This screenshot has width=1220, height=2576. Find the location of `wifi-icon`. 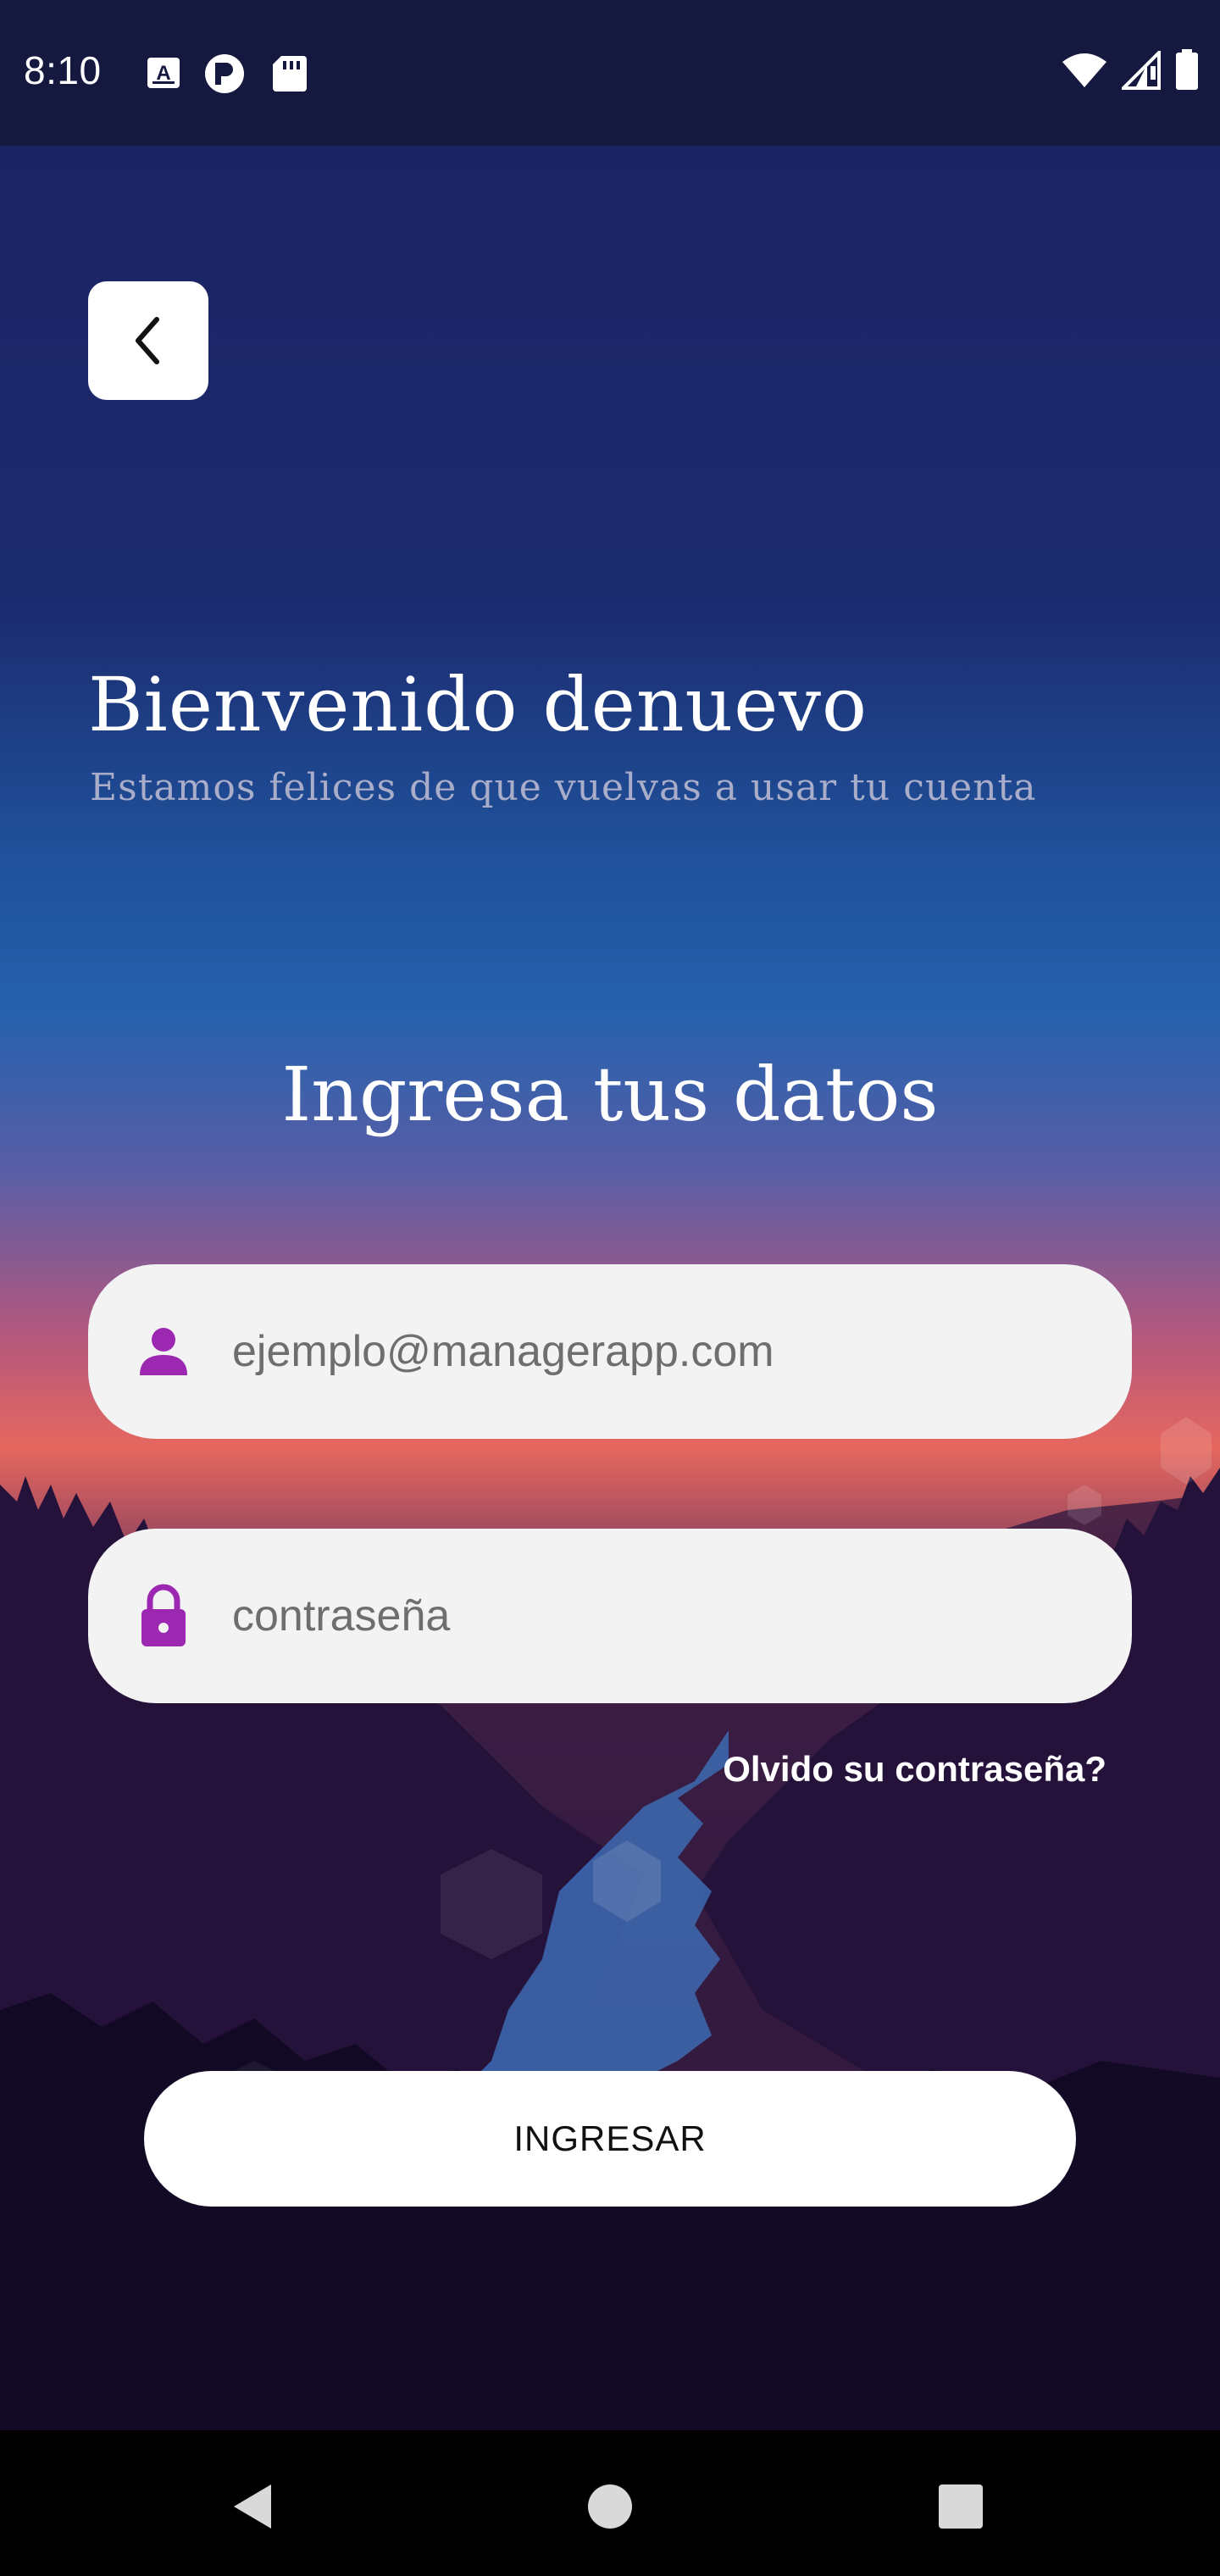

wifi-icon is located at coordinates (1084, 72).